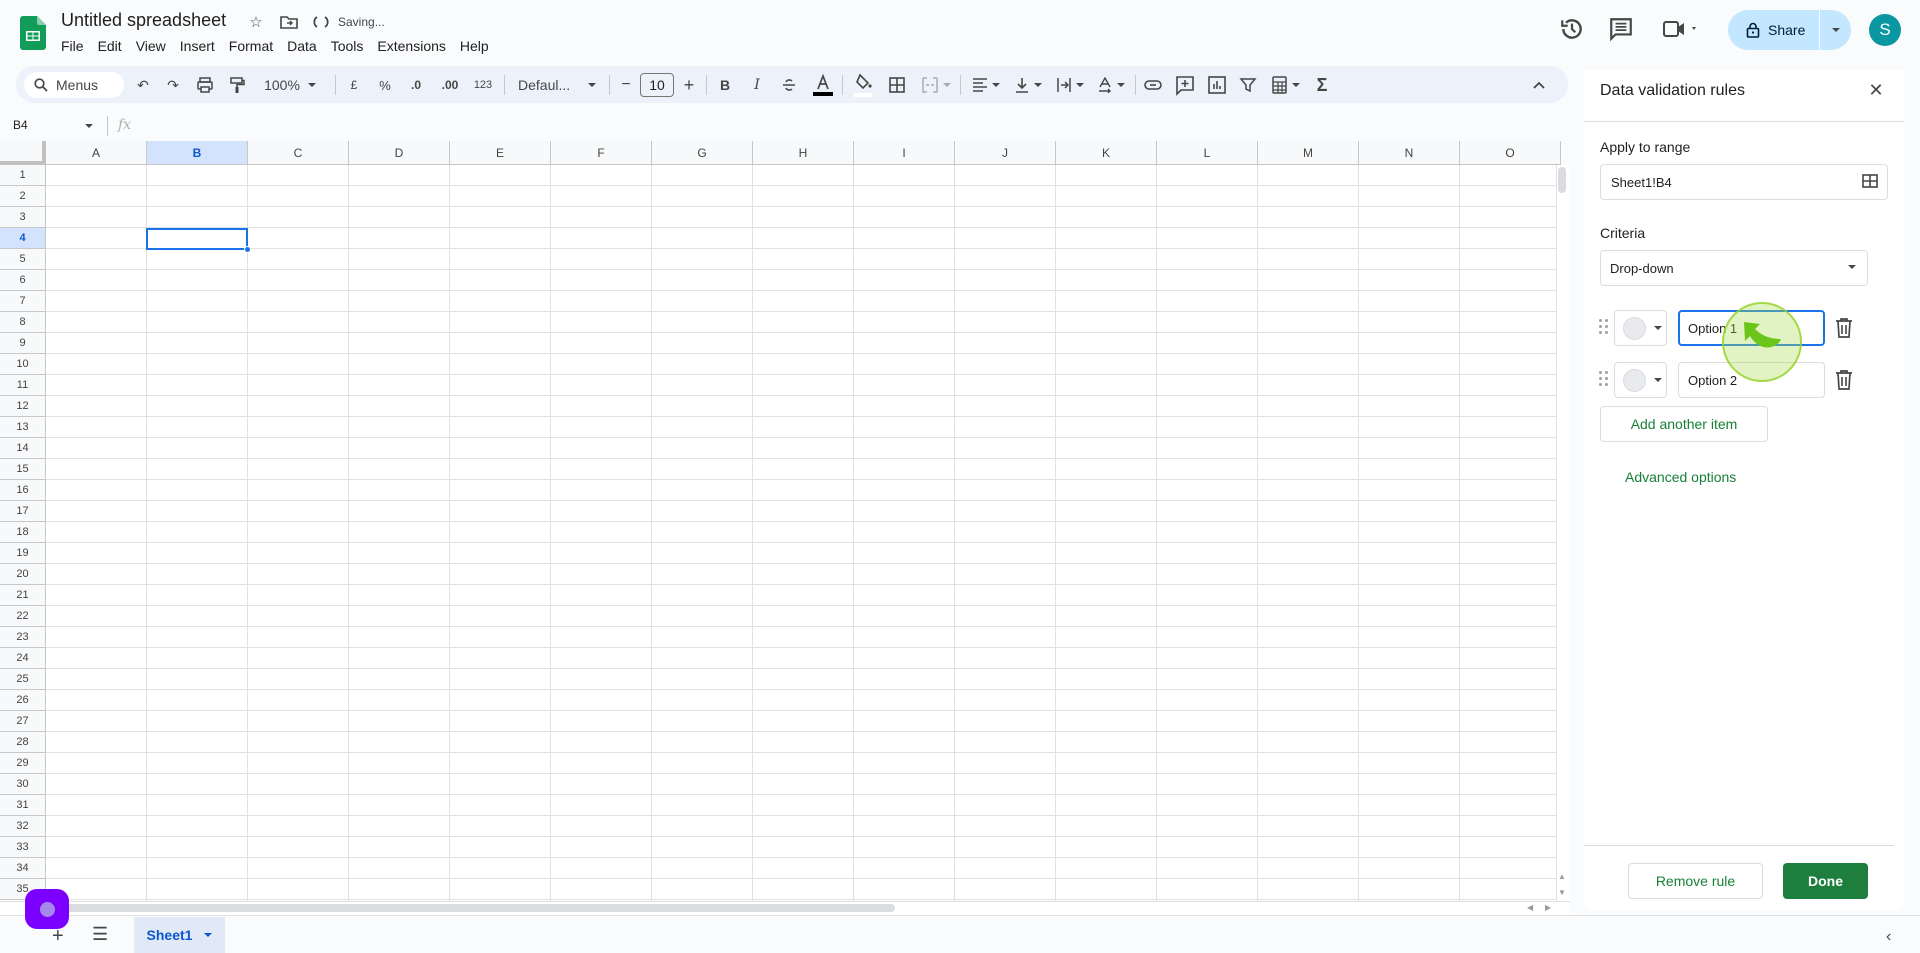  Describe the element at coordinates (467, 908) in the screenshot. I see `horizontal-scrollbar-thumb` at that location.